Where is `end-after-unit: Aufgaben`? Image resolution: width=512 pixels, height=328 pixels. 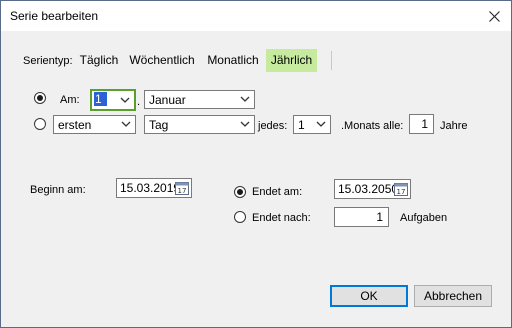
end-after-unit: Aufgaben is located at coordinates (424, 218).